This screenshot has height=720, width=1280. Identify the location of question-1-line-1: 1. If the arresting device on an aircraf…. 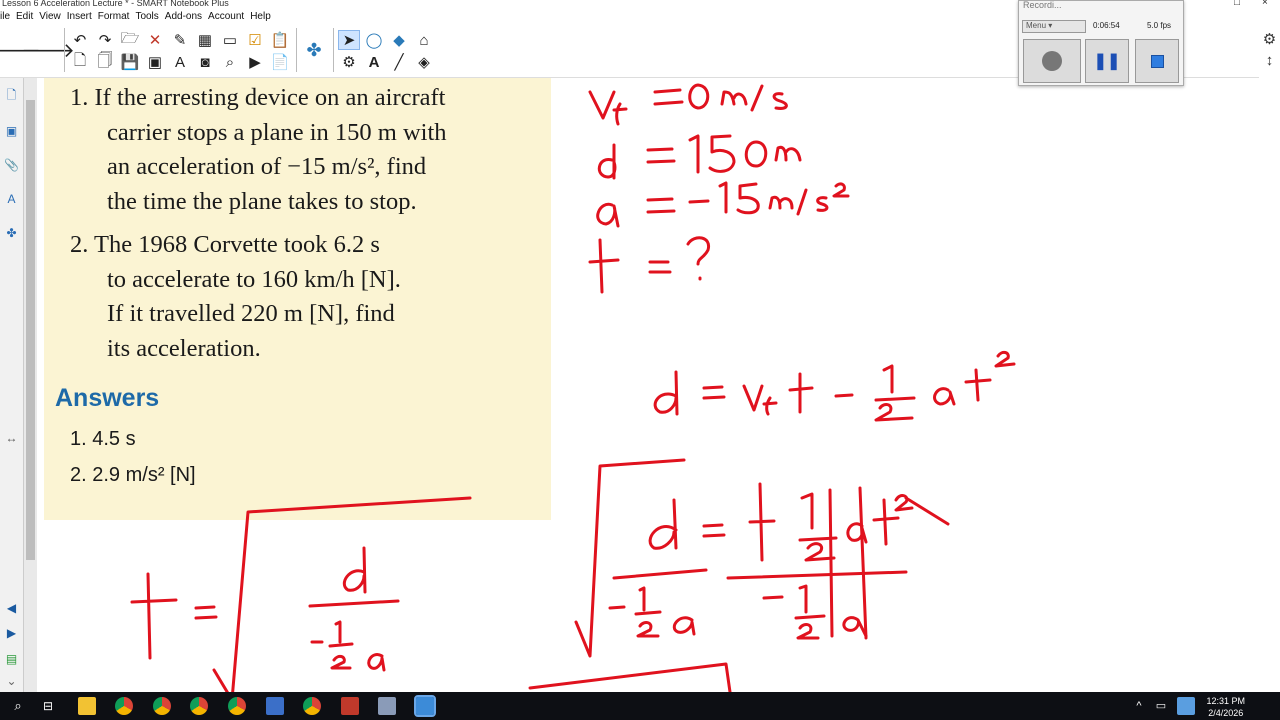
(258, 97).